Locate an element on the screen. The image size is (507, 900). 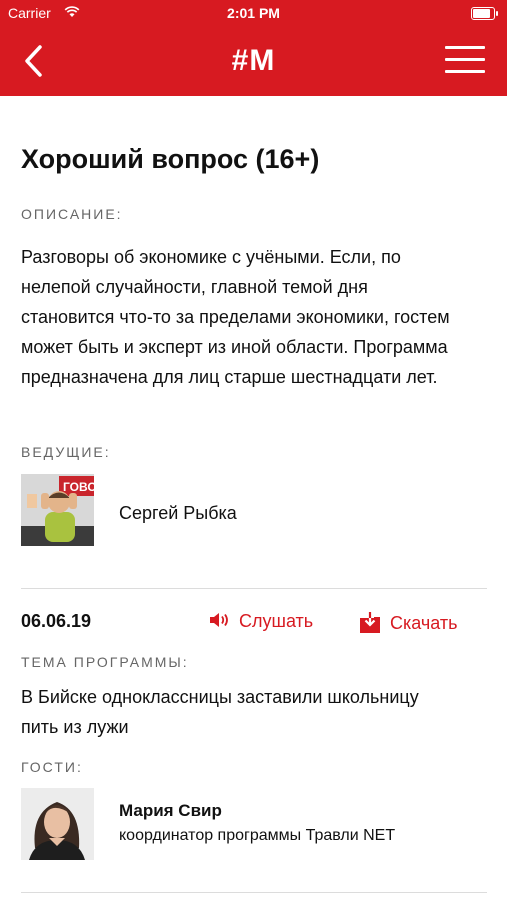
download-icon is located at coordinates (370, 622).